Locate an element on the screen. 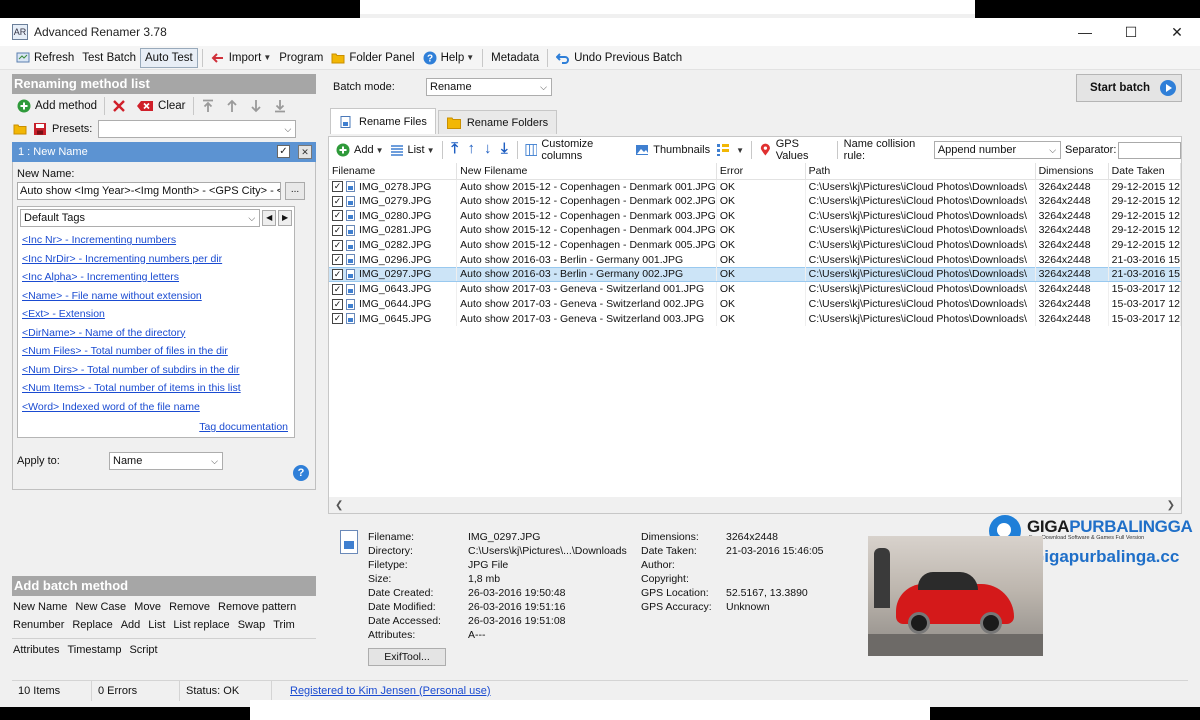 The height and width of the screenshot is (720, 1200). move-bottom-button is located at coordinates (282, 106).